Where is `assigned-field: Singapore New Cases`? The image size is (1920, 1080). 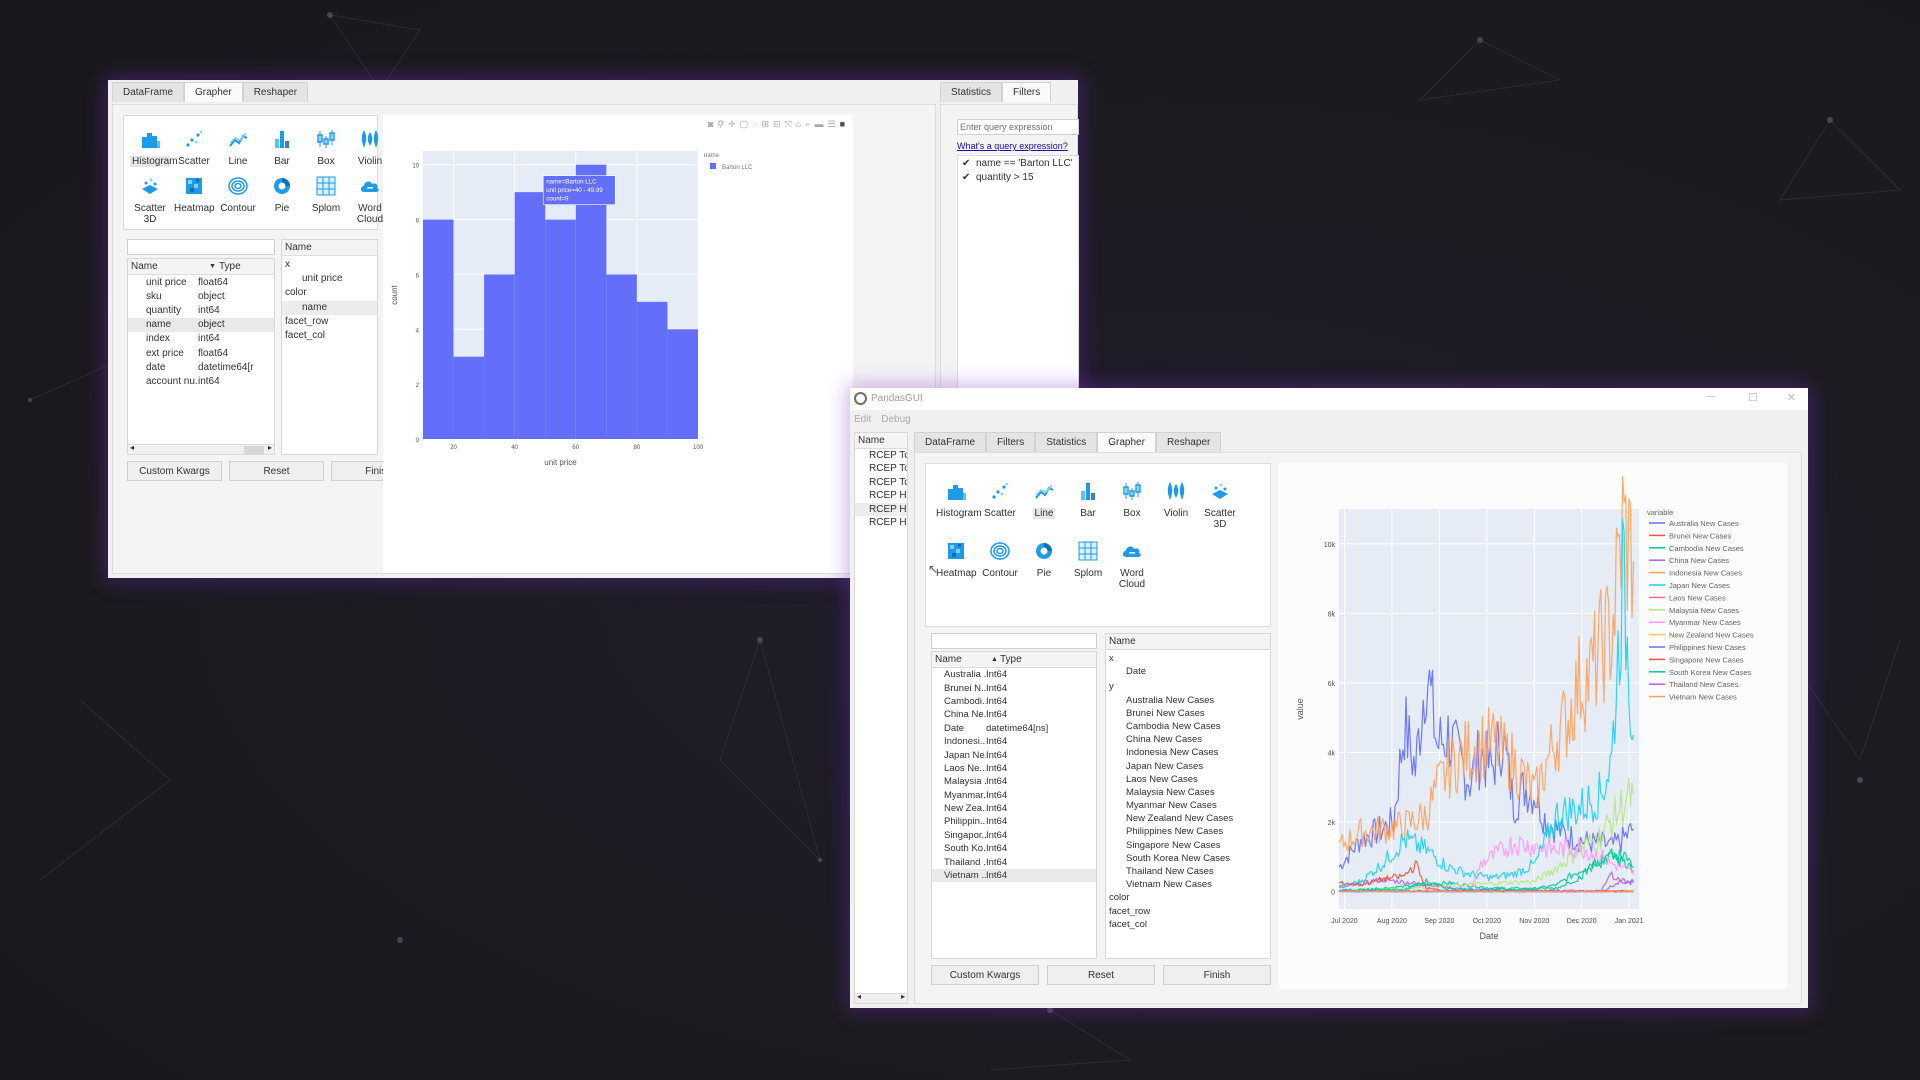
assigned-field: Singapore New Cases is located at coordinates (1188, 845).